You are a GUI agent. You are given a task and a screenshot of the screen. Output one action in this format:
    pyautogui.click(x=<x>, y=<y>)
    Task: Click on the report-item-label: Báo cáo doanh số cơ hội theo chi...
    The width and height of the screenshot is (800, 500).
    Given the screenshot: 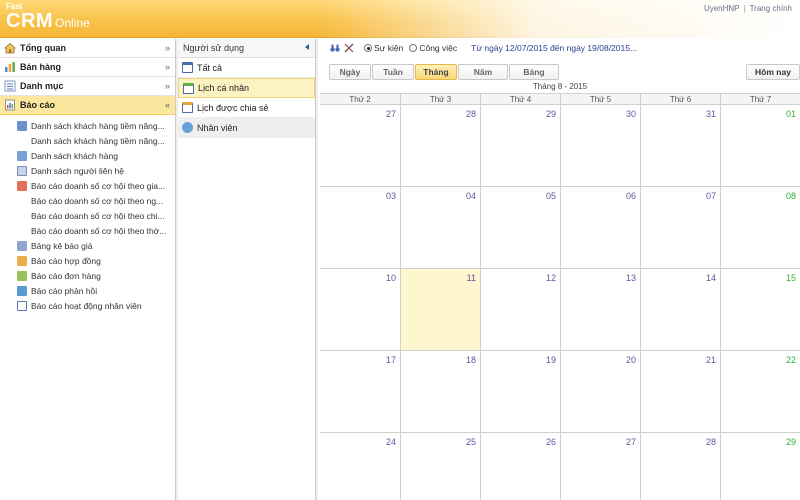 What is the action you would take?
    pyautogui.click(x=98, y=215)
    